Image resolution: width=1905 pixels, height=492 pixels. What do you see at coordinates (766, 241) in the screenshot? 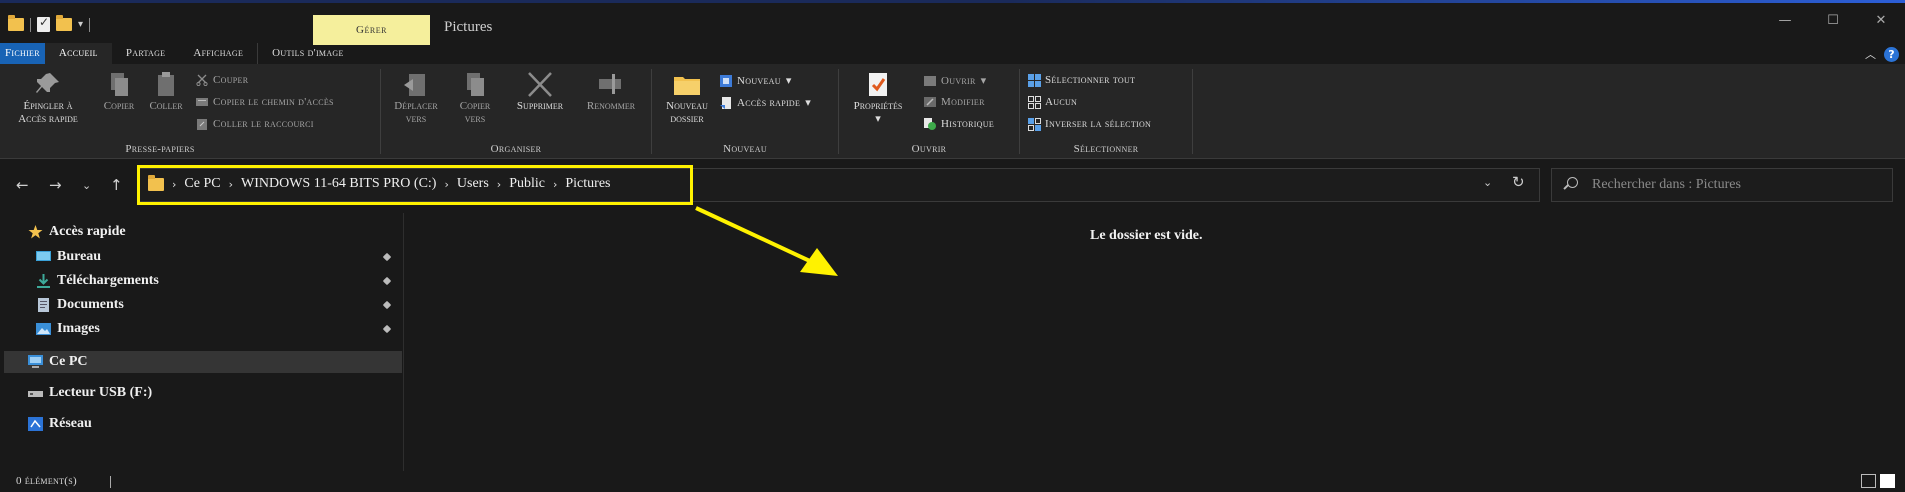
I see `annotation-arrow` at bounding box center [766, 241].